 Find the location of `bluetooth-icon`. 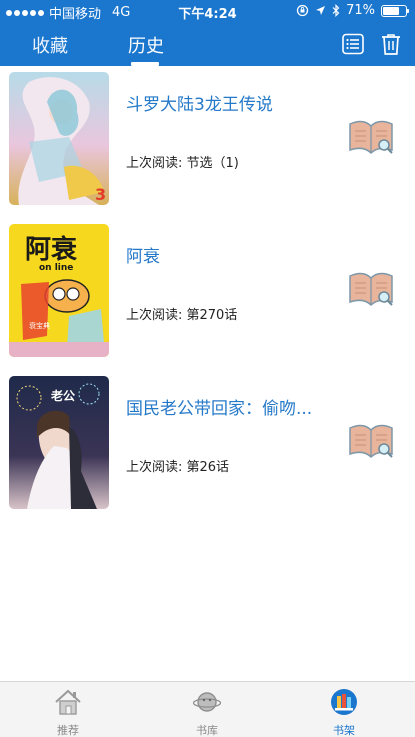

bluetooth-icon is located at coordinates (336, 10).